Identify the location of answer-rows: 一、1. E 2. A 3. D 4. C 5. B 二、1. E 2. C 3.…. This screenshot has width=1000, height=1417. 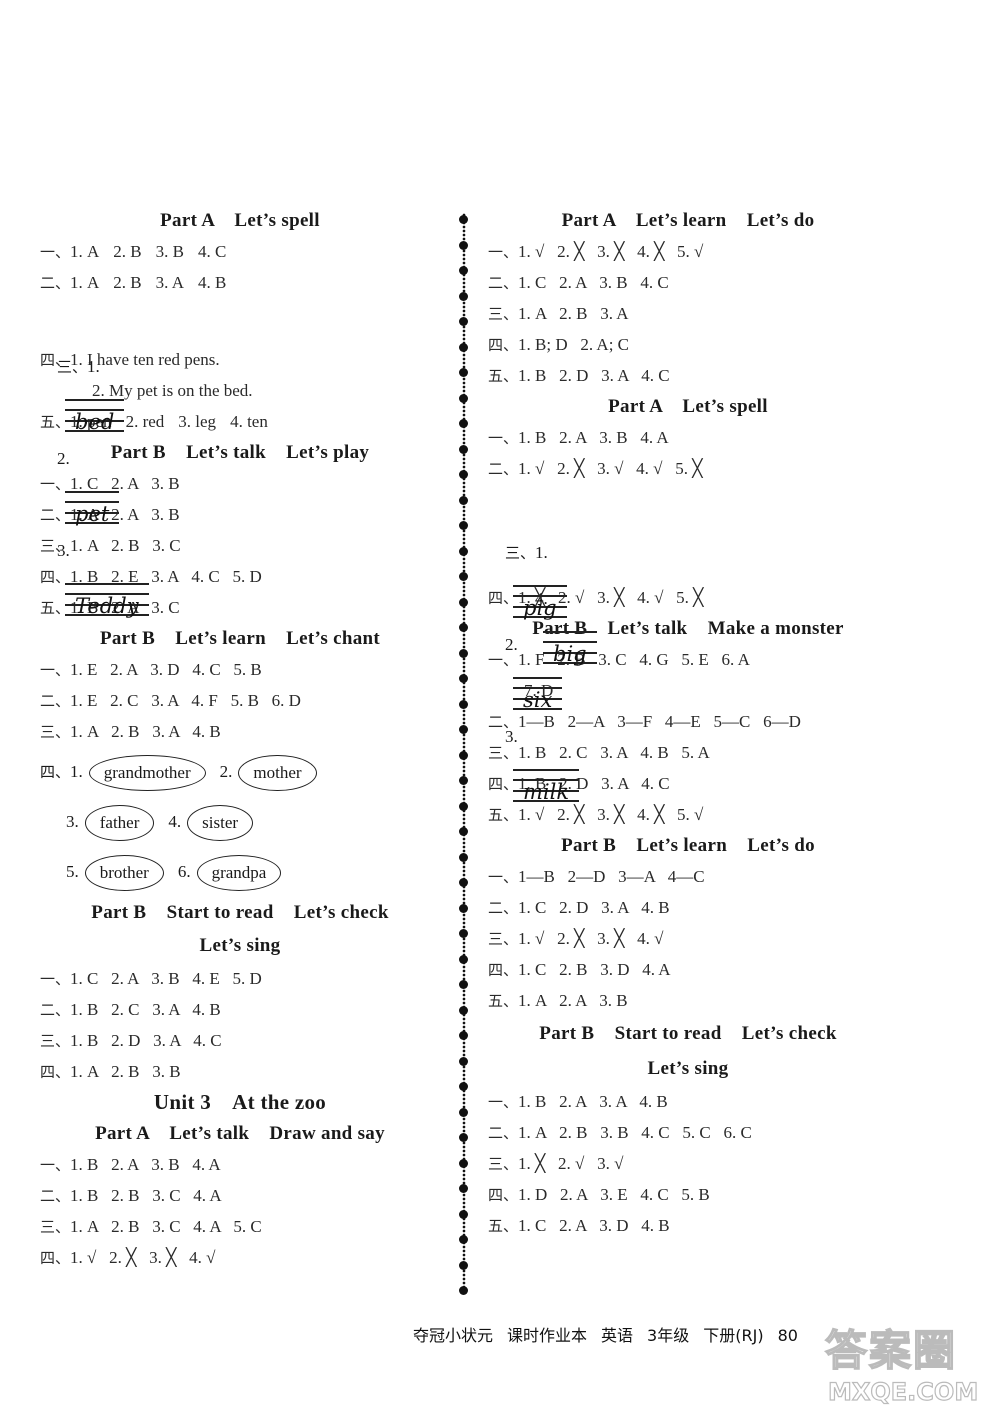
(240, 700).